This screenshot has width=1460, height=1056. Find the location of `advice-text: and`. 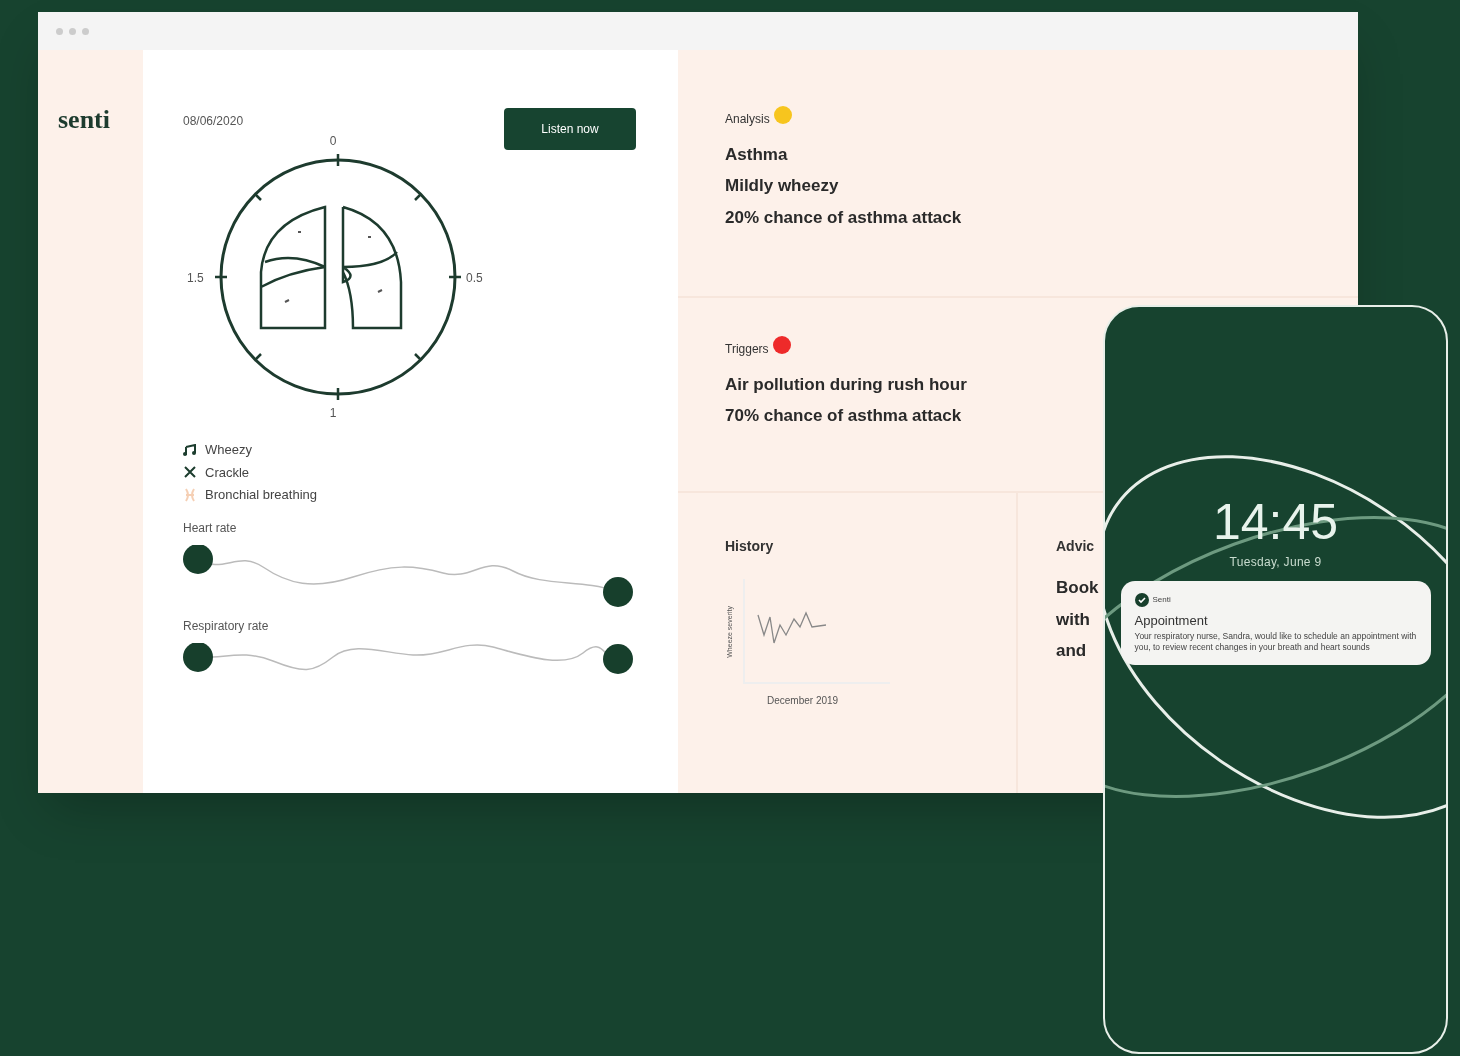

advice-text: and is located at coordinates (1071, 651).